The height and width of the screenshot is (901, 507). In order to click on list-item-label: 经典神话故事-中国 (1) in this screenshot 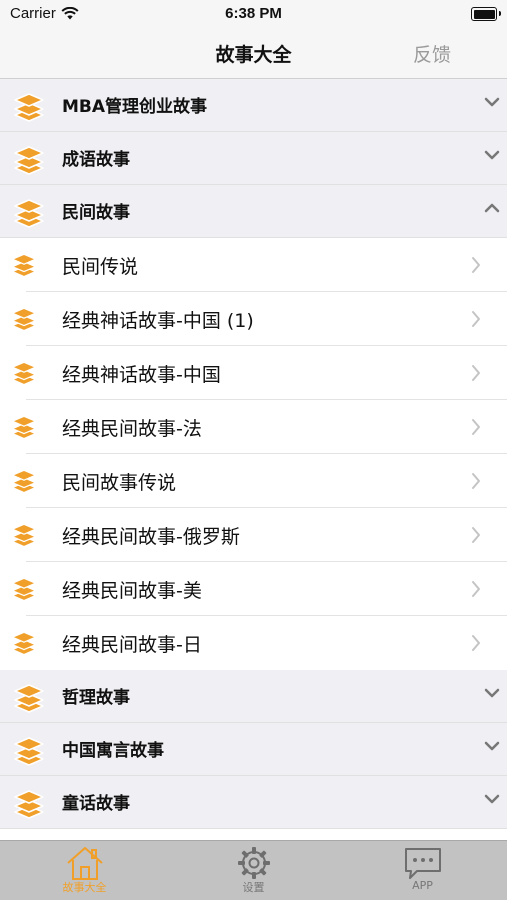, I will do `click(158, 321)`.